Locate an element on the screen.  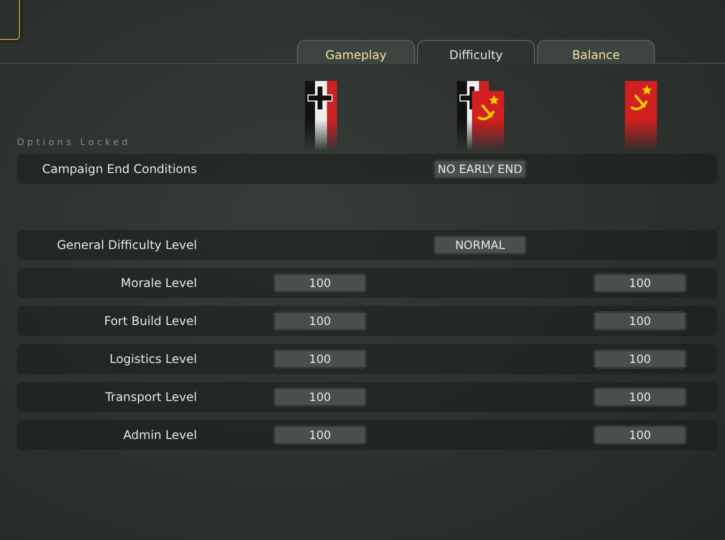
option-label: Transport Level is located at coordinates (150, 397).